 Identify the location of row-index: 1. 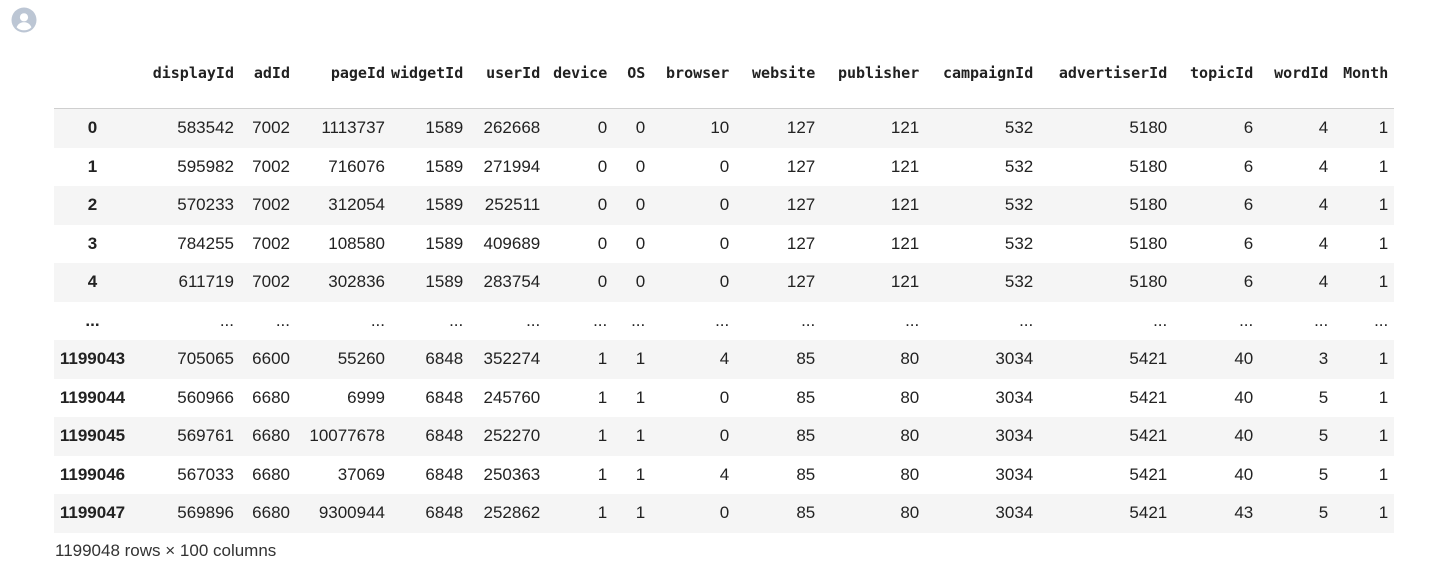
(92, 166).